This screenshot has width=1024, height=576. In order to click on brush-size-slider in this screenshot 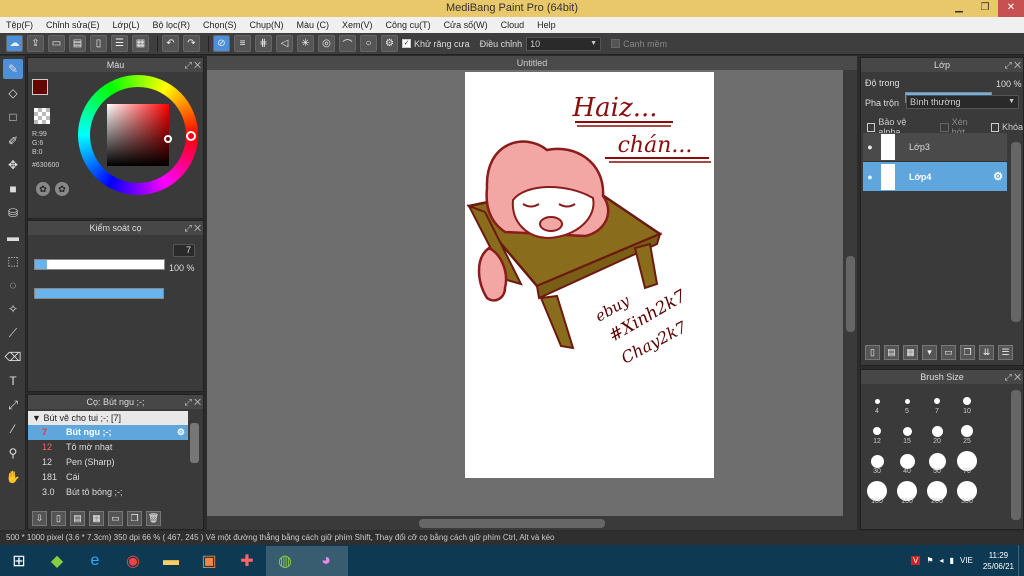, I will do `click(99, 264)`.